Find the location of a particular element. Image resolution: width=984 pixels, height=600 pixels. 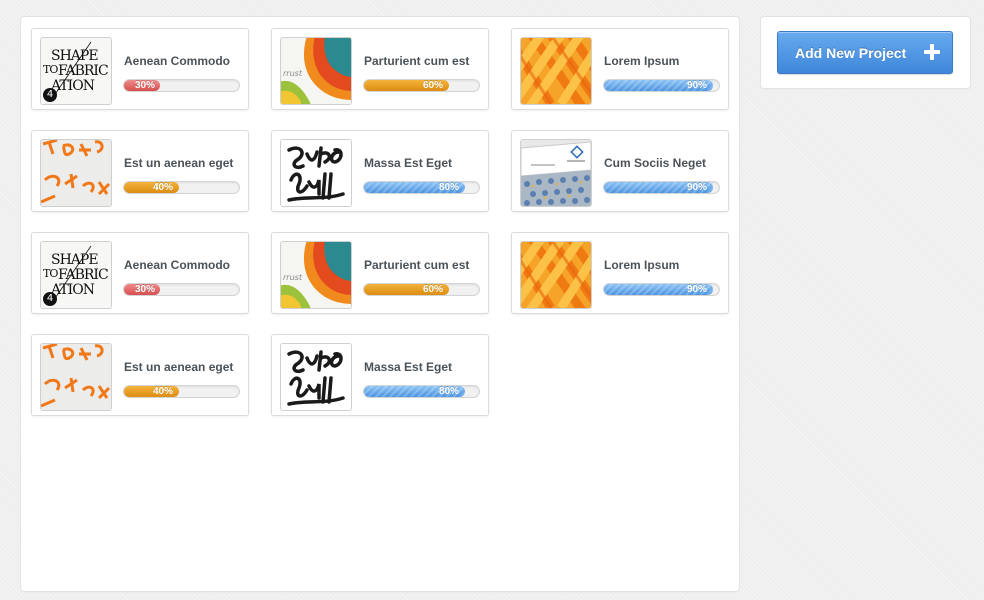

business-cards-artwork is located at coordinates (556, 173).